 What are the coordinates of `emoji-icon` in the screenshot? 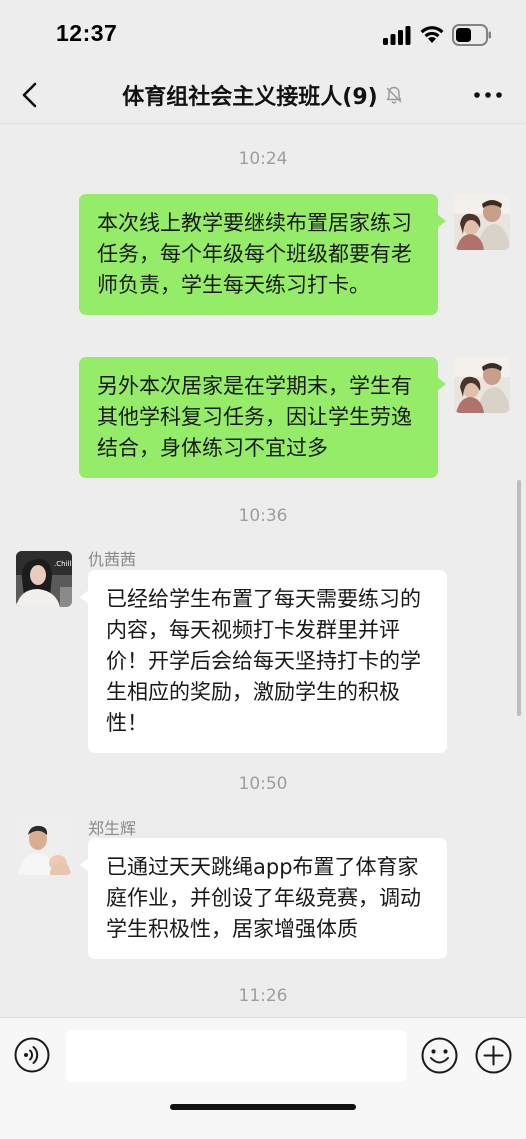 It's located at (439, 1055).